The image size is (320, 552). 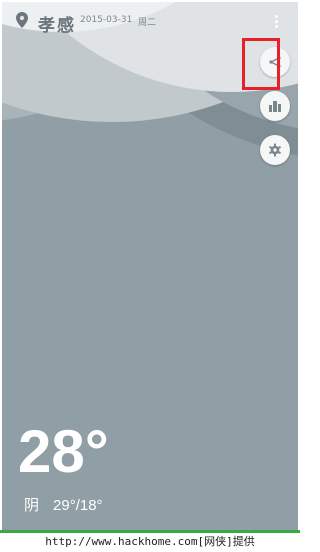 What do you see at coordinates (32, 505) in the screenshot?
I see `weather-condition: 阴` at bounding box center [32, 505].